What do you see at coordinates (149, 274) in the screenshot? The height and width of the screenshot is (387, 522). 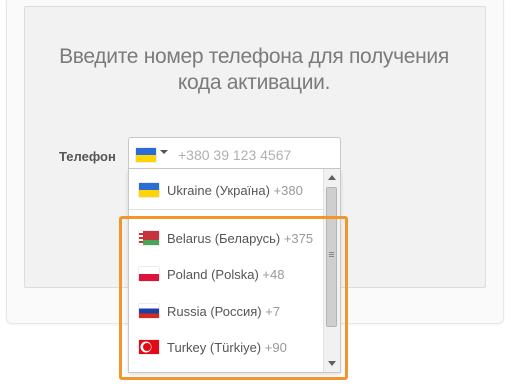 I see `poland-flag-icon` at bounding box center [149, 274].